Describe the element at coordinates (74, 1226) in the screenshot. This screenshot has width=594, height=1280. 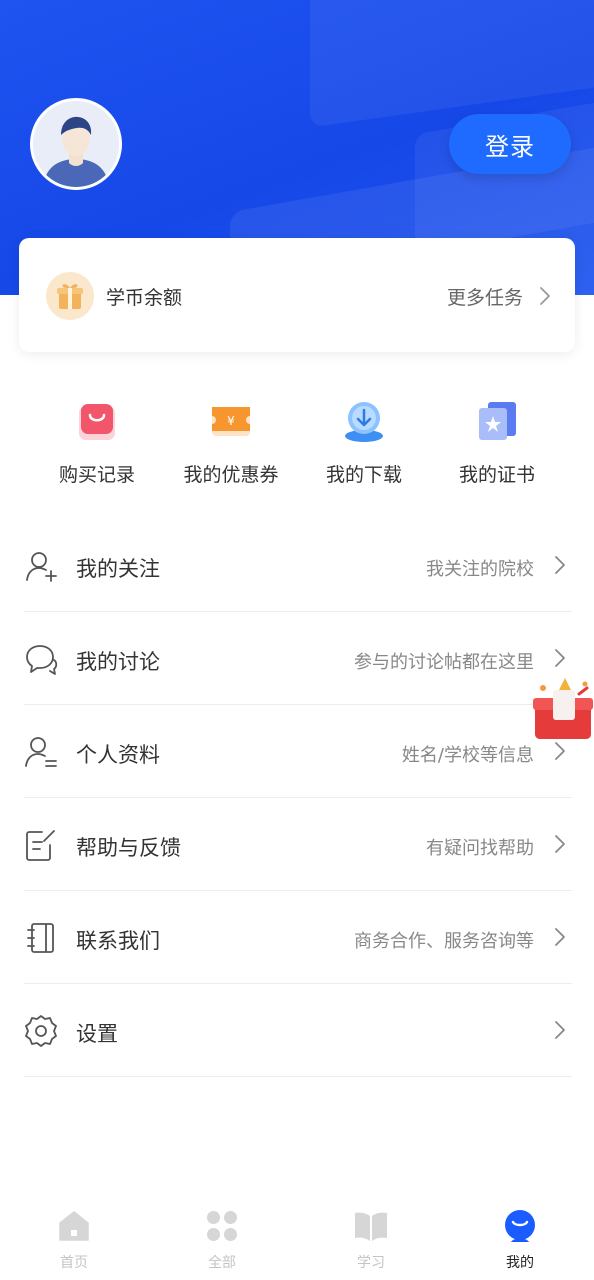
I see `home-icon` at that location.